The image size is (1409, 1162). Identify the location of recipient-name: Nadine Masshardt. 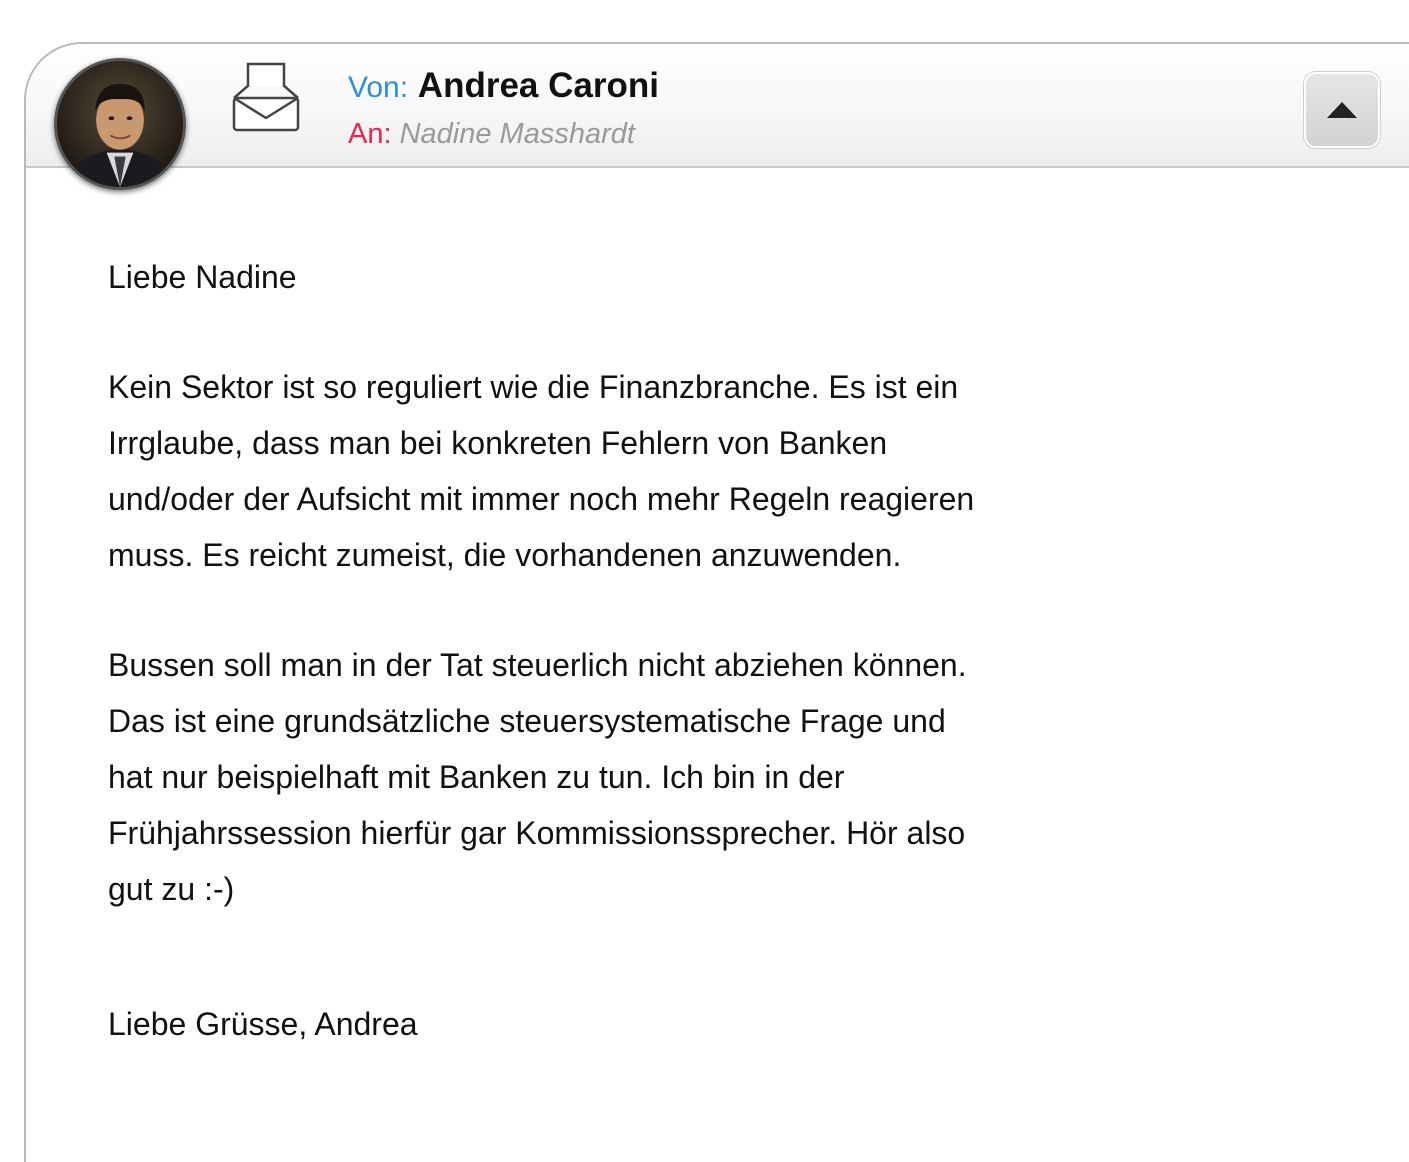
(517, 134).